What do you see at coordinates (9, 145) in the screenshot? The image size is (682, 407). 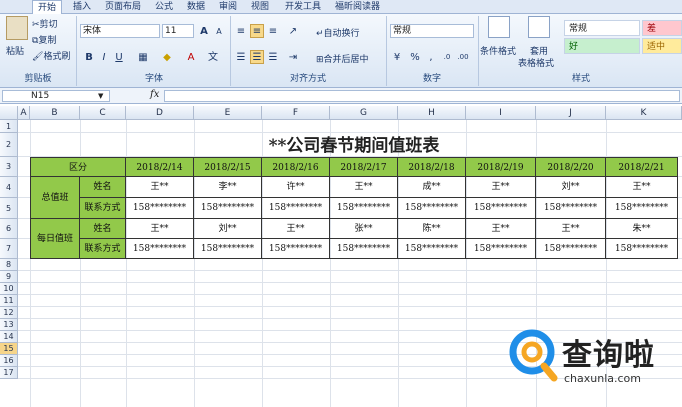 I see `row-header: 2` at bounding box center [9, 145].